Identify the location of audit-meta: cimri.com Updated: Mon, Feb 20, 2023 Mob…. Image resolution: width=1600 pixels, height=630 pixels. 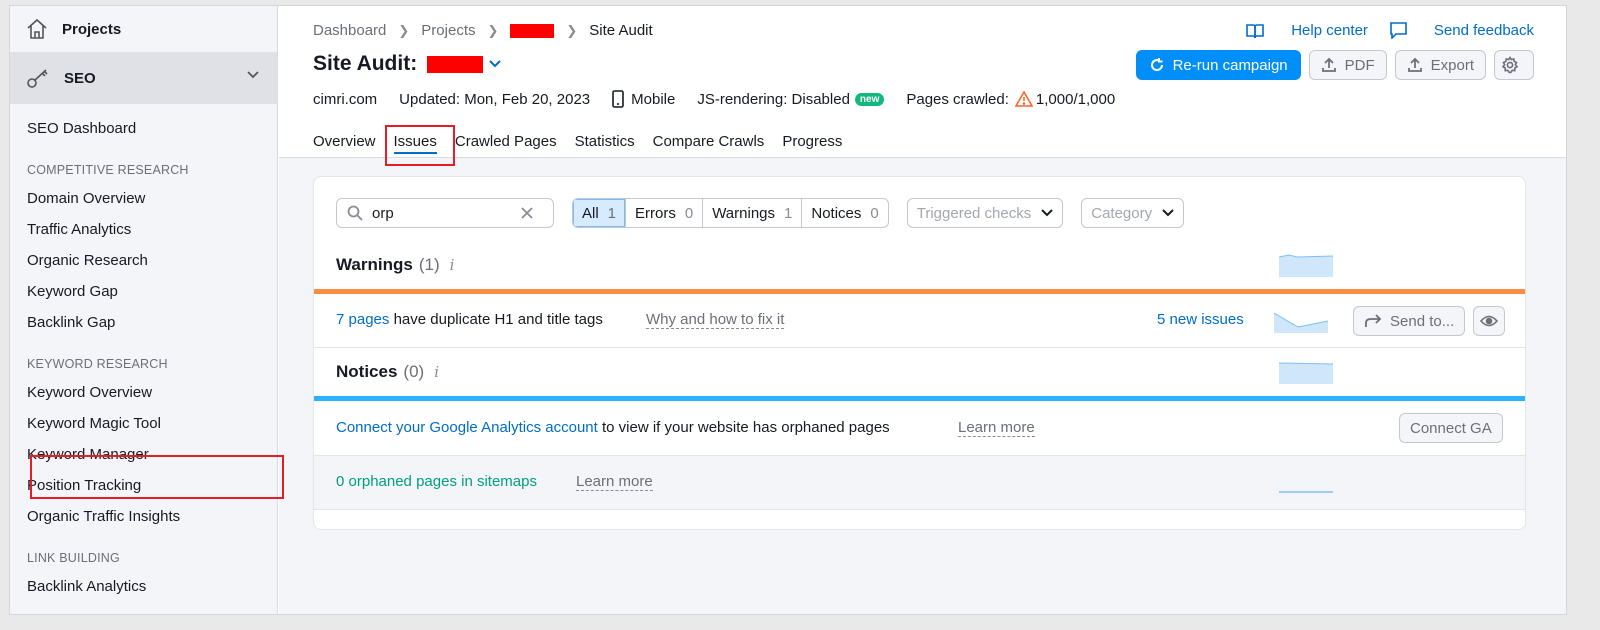
(725, 99).